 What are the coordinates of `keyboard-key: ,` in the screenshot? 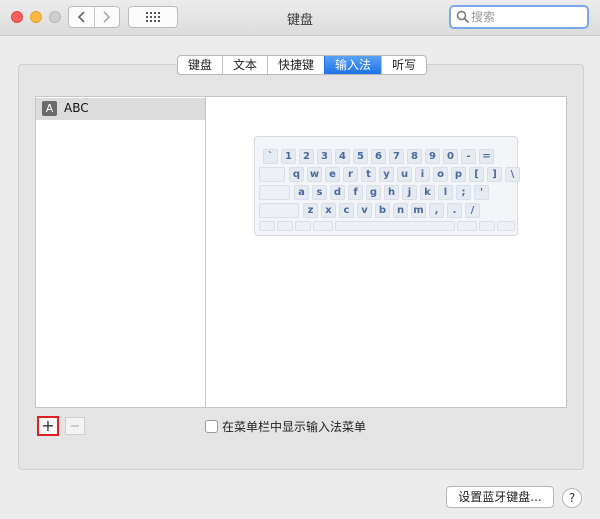 It's located at (436, 210).